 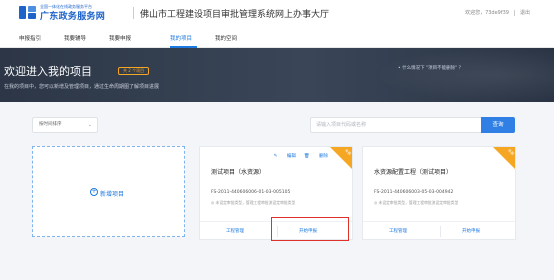 I want to click on nav-item-tutoring: 我要辅导, so click(x=75, y=38).